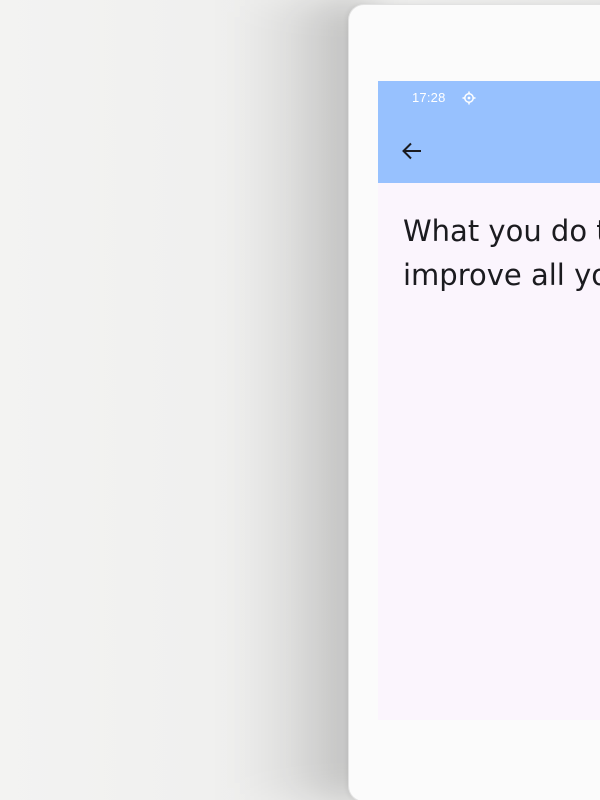  What do you see at coordinates (469, 98) in the screenshot?
I see `settings-gear-icon` at bounding box center [469, 98].